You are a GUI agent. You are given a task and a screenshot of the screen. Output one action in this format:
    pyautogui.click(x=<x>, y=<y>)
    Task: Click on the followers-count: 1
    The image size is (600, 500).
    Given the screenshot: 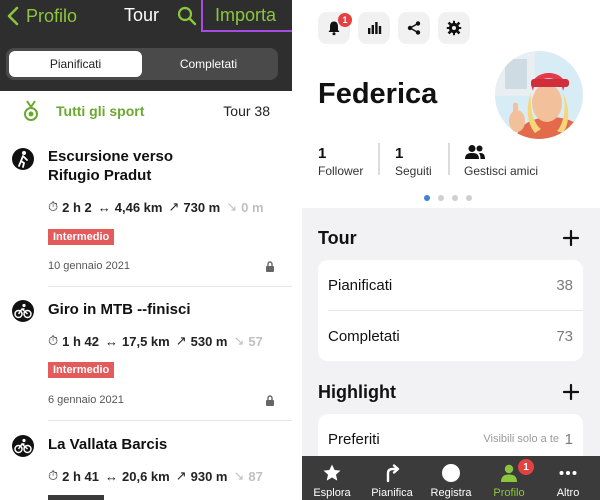 What is the action you would take?
    pyautogui.click(x=322, y=153)
    